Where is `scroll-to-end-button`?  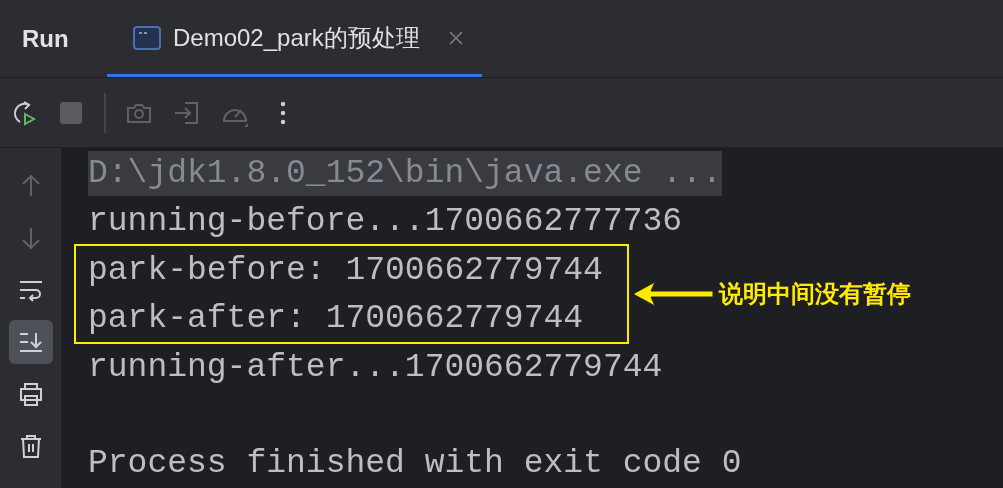 scroll-to-end-button is located at coordinates (30, 342).